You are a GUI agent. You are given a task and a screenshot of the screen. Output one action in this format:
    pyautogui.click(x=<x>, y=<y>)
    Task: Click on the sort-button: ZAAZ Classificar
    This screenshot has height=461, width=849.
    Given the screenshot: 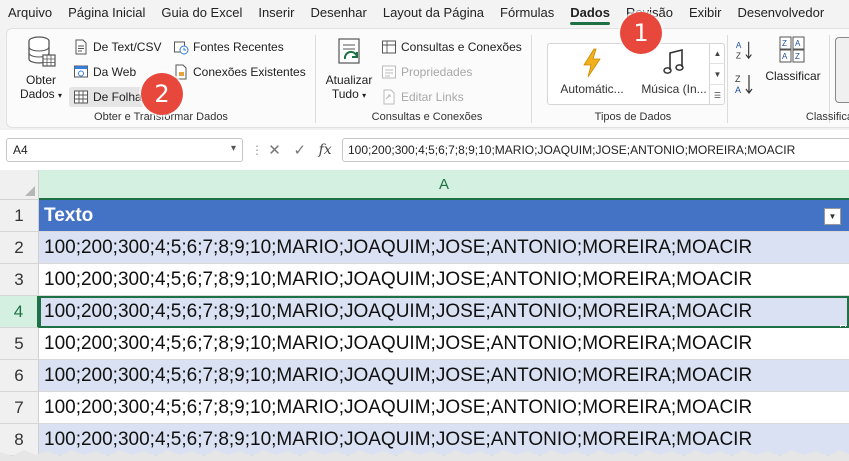 What is the action you would take?
    pyautogui.click(x=793, y=59)
    